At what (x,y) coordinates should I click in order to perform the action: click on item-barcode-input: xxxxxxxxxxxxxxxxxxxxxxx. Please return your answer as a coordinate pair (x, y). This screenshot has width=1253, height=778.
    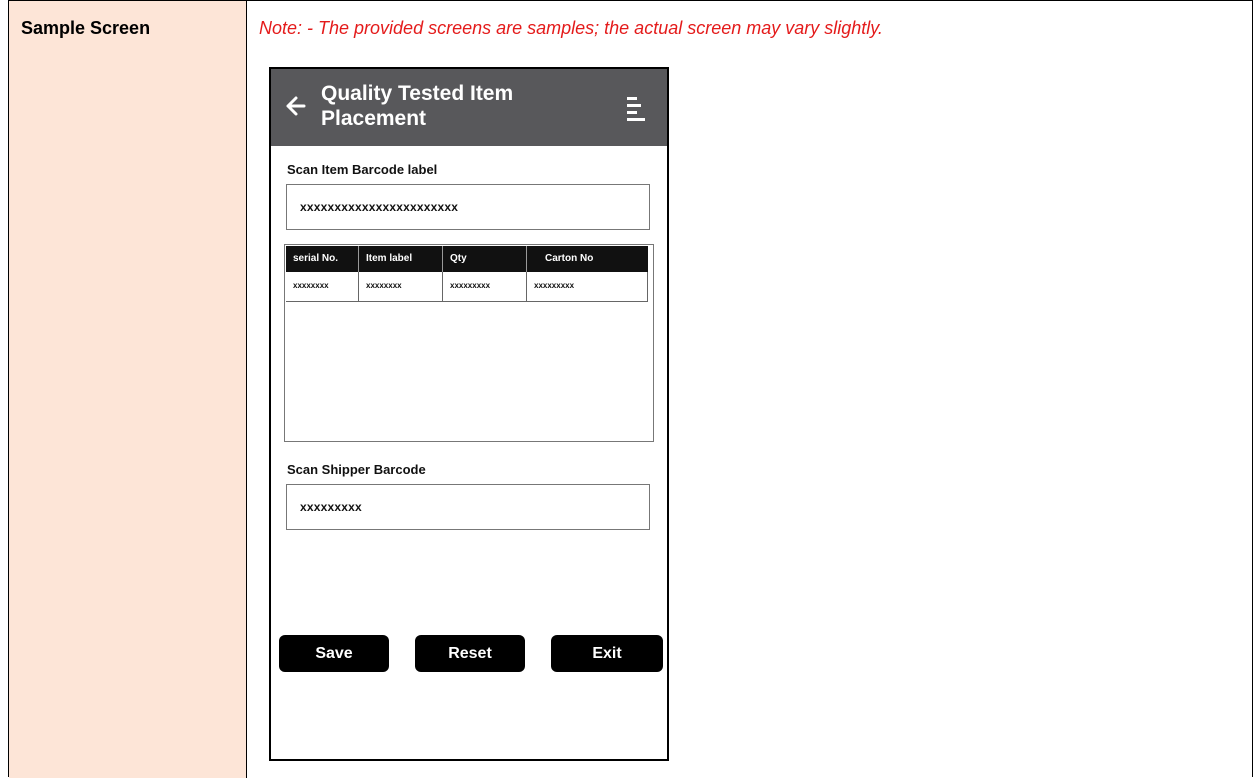
    Looking at the image, I should click on (468, 207).